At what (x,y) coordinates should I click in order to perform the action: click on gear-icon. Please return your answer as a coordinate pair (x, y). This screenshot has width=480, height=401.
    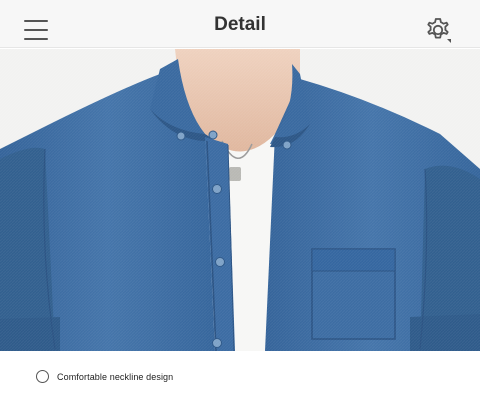
    Looking at the image, I should click on (439, 30).